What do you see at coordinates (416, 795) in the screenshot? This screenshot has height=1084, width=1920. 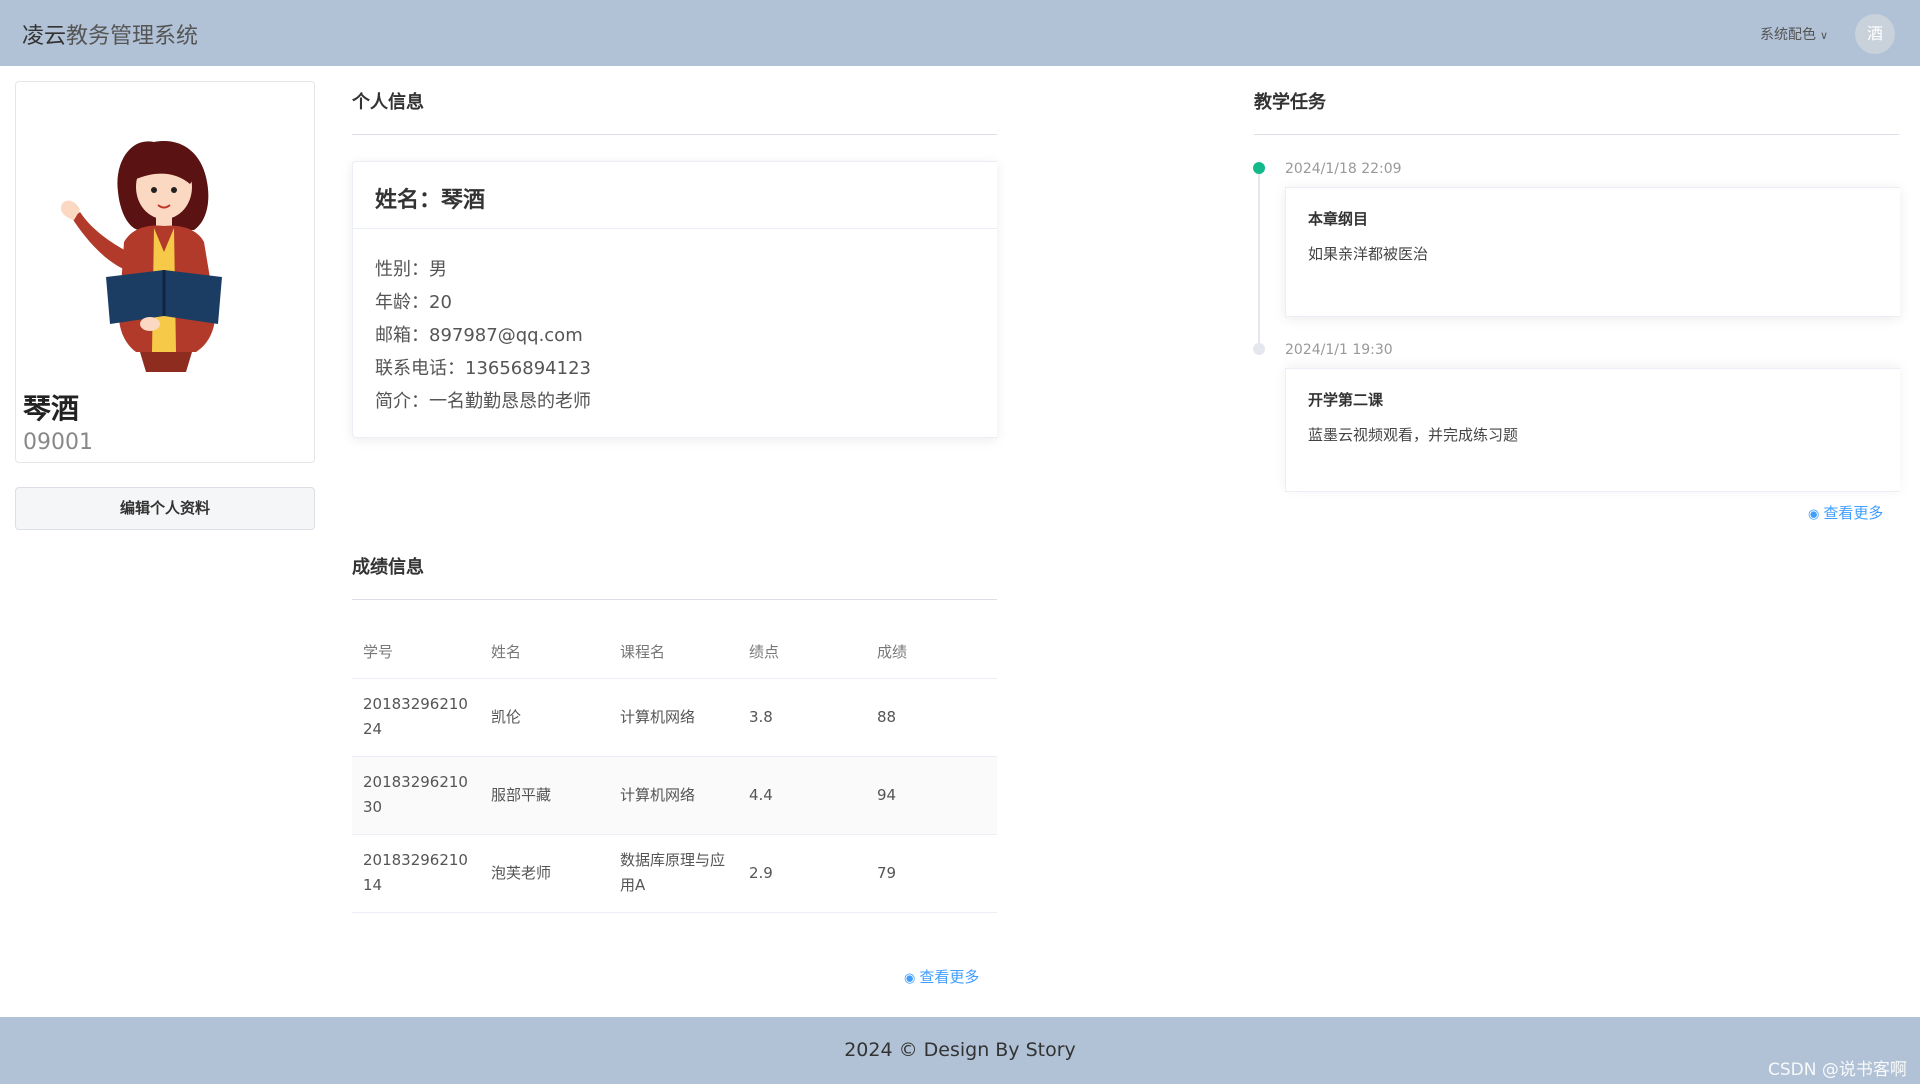 I see `cell-student-id: 2018329621030` at bounding box center [416, 795].